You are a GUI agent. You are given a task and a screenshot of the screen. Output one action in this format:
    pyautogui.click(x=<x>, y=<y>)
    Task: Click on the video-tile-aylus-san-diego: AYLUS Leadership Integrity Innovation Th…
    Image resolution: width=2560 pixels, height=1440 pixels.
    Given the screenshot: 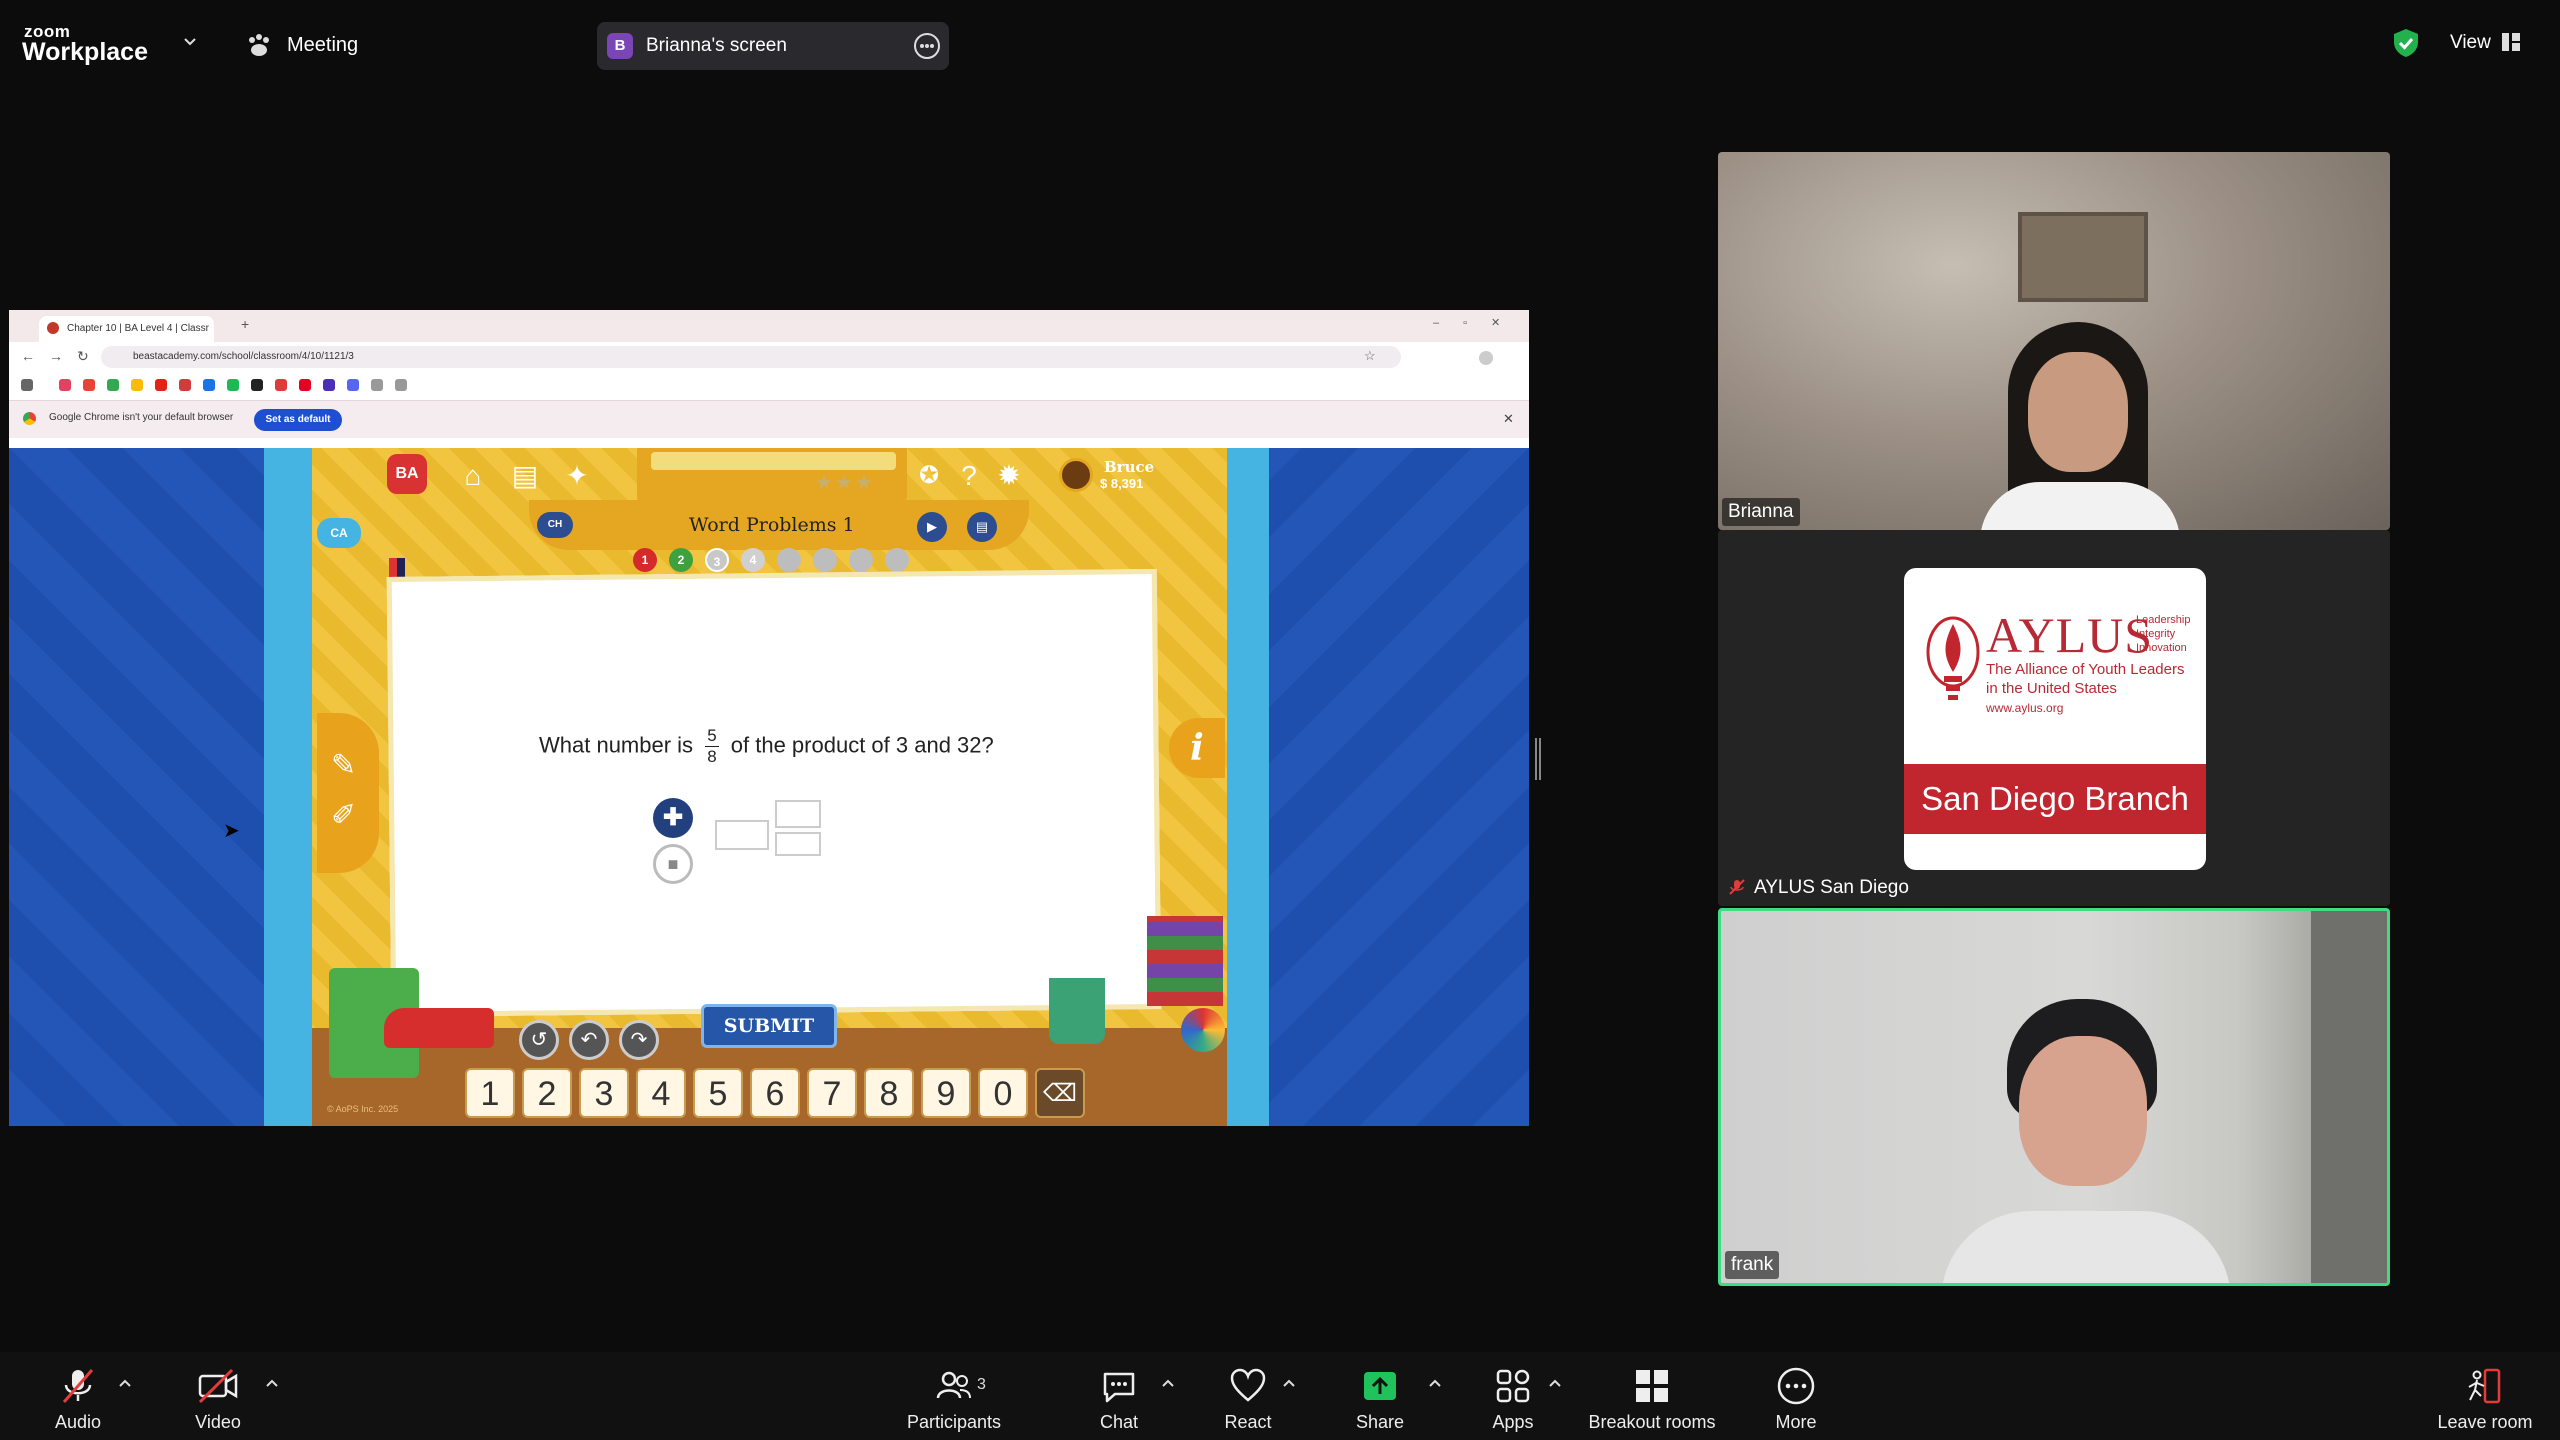 What is the action you would take?
    pyautogui.click(x=2054, y=718)
    